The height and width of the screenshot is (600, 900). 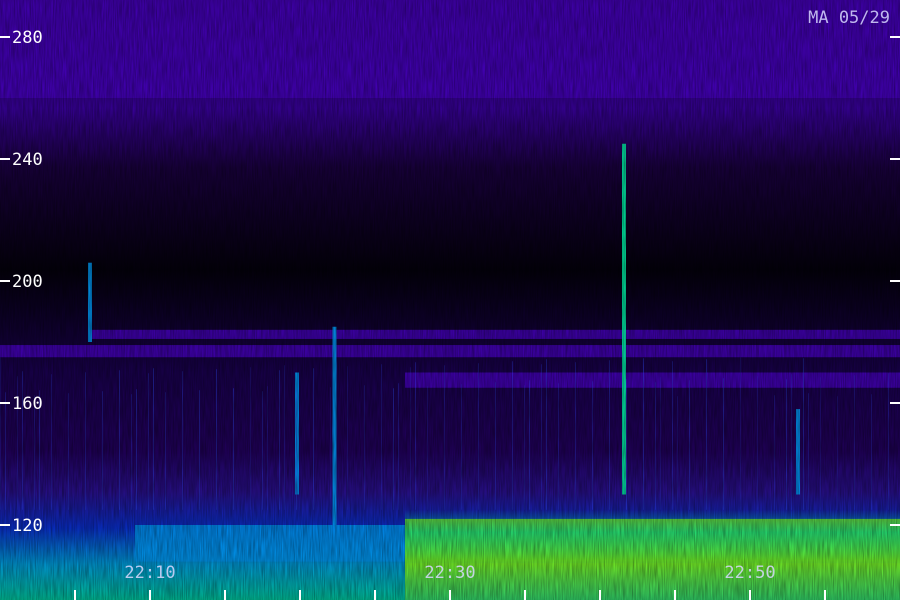 I want to click on corner-label: MA 05/29, so click(x=849, y=18).